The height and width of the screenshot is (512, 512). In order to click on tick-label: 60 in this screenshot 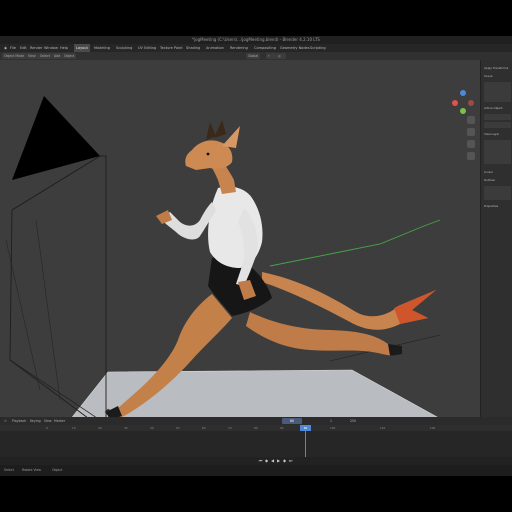, I will do `click(204, 428)`.